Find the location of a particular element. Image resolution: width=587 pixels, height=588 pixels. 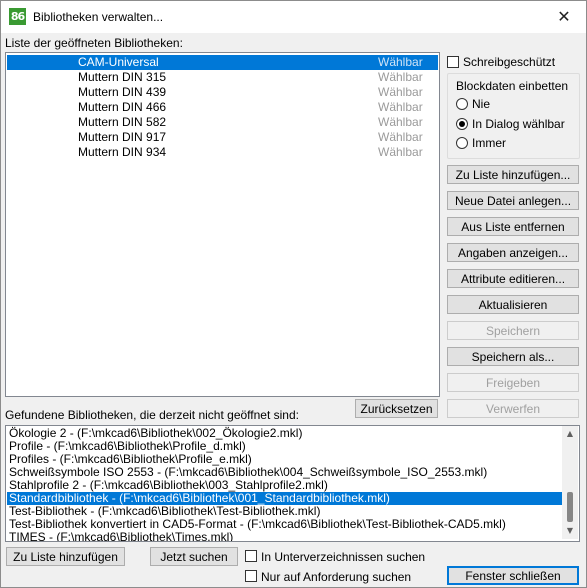

radio-nie is located at coordinates (462, 104).